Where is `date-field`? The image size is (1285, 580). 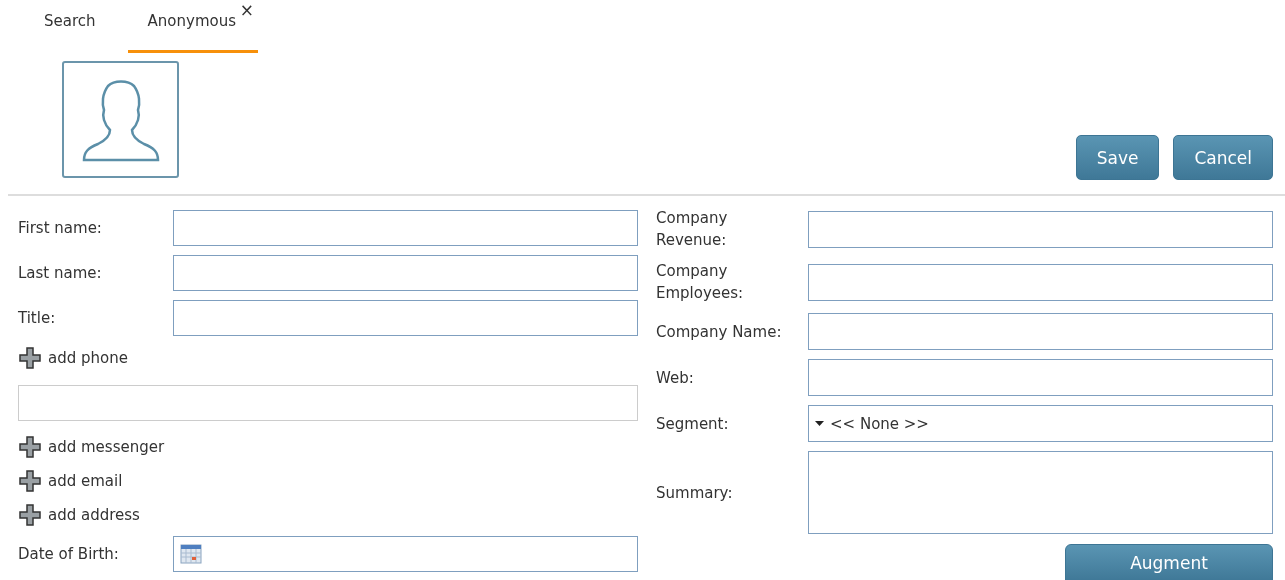 date-field is located at coordinates (405, 554).